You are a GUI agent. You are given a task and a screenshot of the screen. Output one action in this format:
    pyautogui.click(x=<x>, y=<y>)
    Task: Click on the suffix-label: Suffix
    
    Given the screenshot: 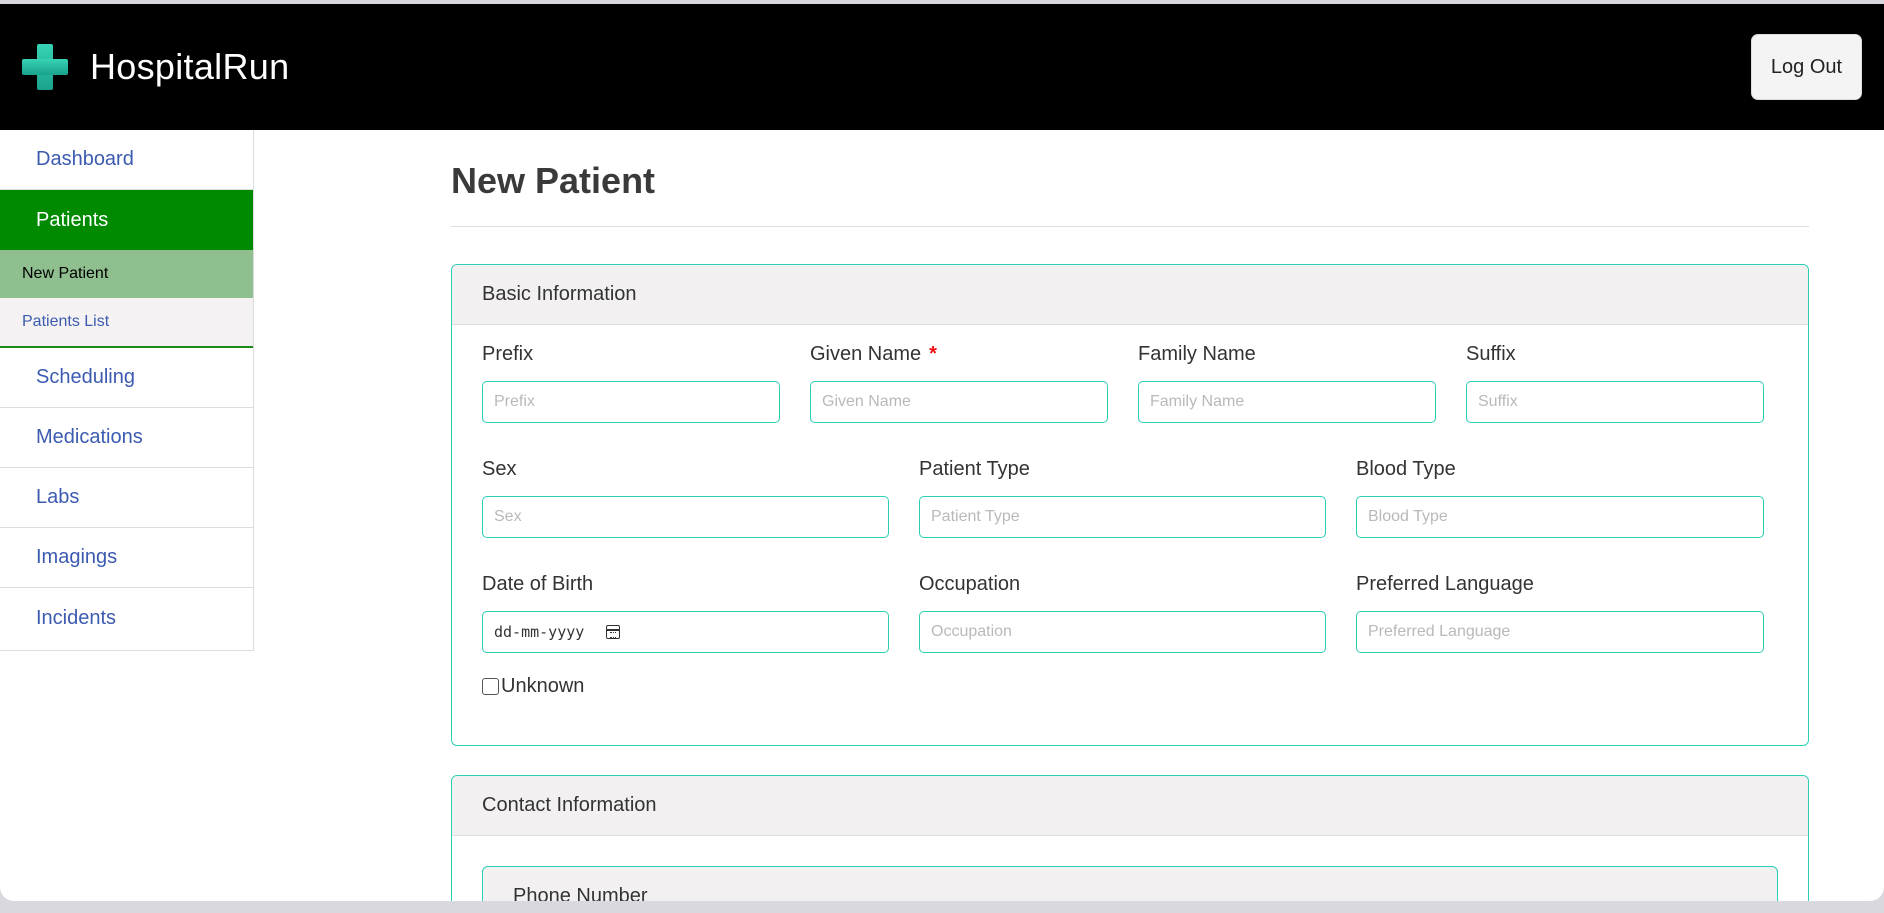 What is the action you would take?
    pyautogui.click(x=1491, y=354)
    